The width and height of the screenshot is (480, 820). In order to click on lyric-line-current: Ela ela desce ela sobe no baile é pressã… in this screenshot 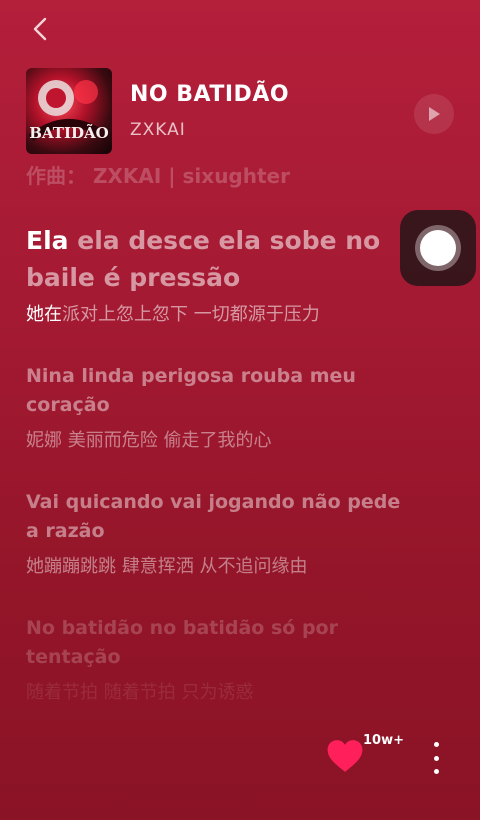, I will do `click(216, 275)`.